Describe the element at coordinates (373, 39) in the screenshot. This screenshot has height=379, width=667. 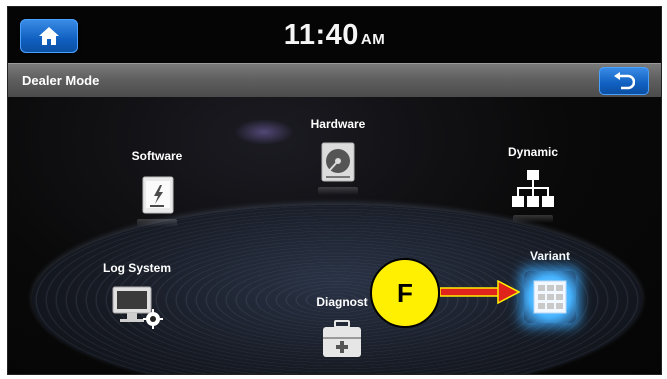
I see `clock-ampm: AM` at that location.